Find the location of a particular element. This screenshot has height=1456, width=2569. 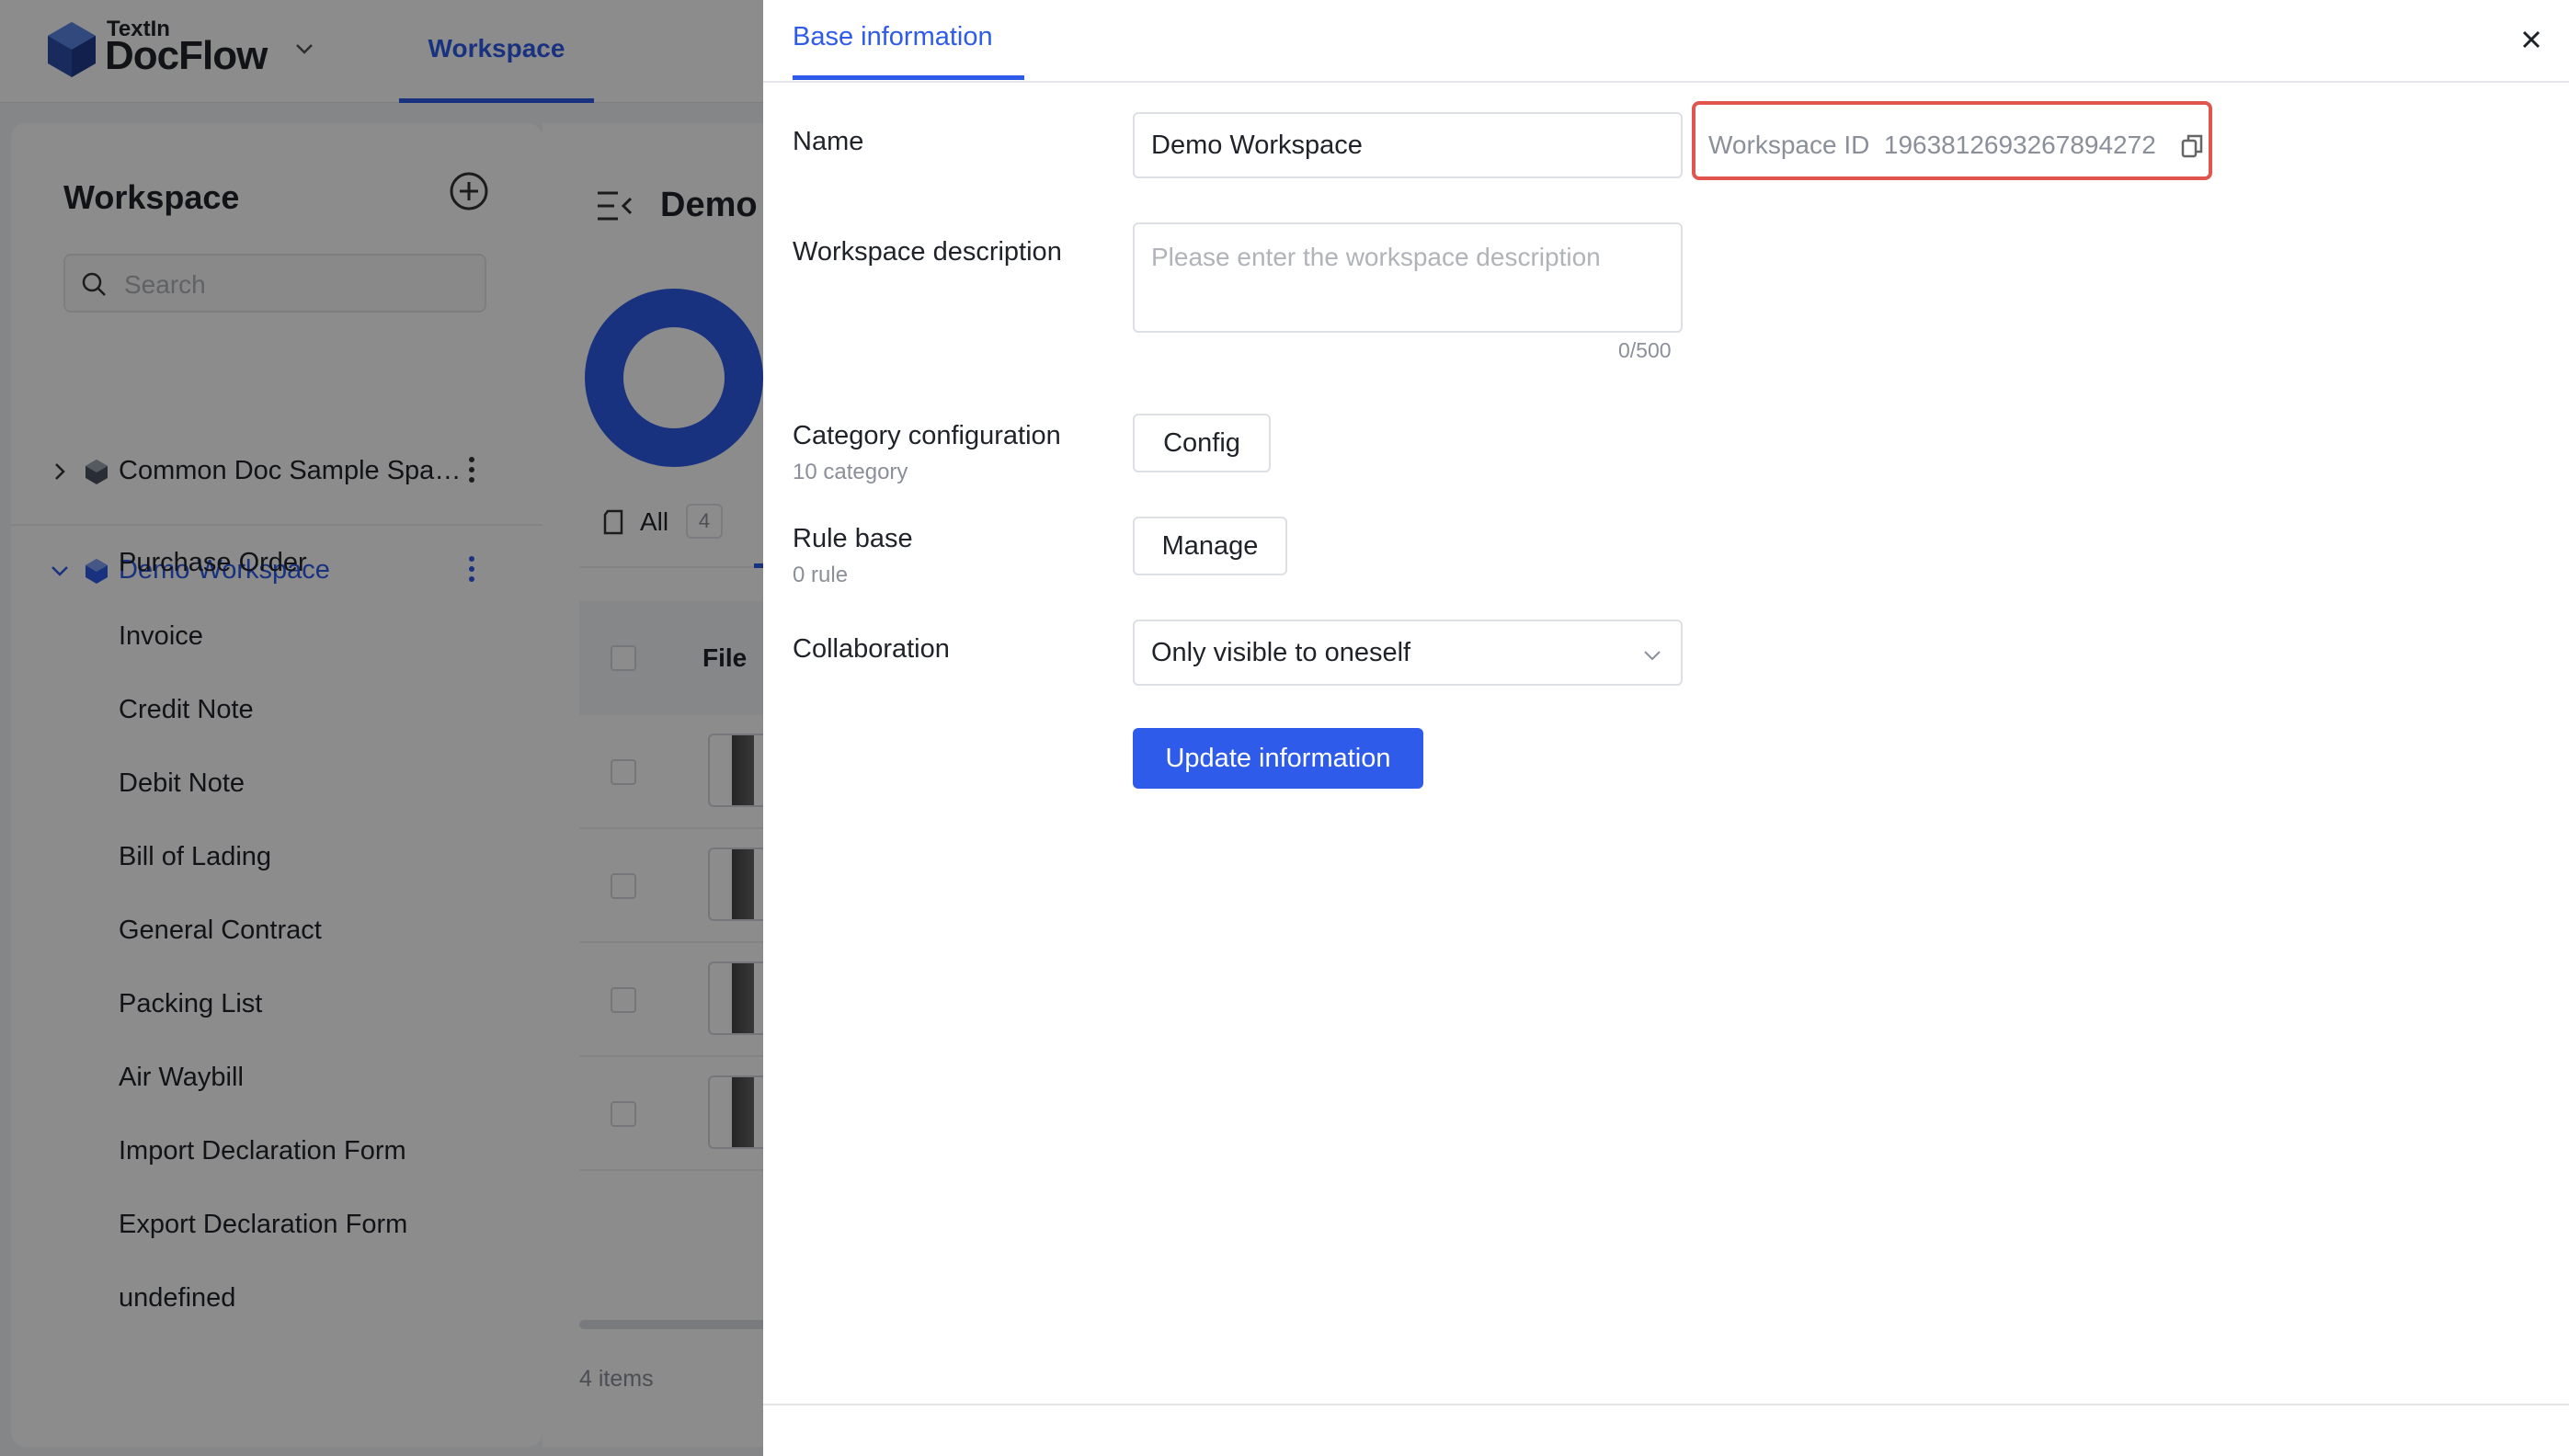

category-config-label: Category configuration is located at coordinates (927, 435).